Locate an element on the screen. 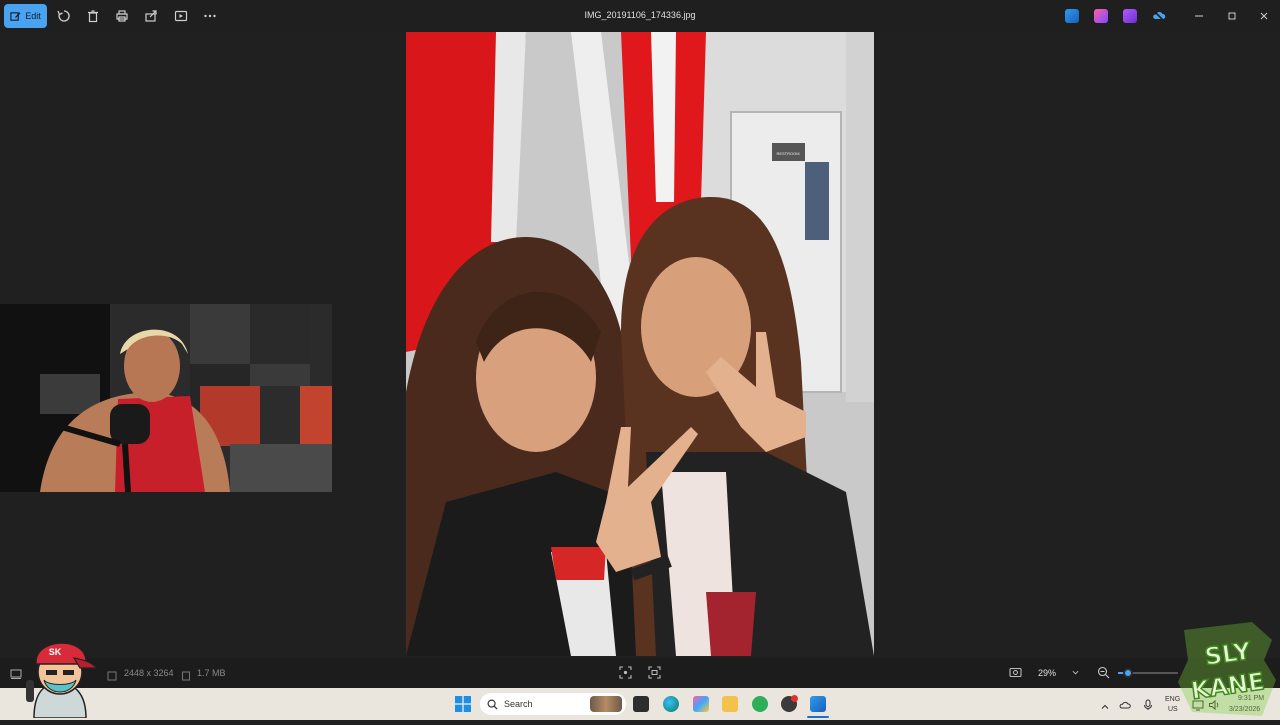 The height and width of the screenshot is (725, 1280). cloud-sync-icon is located at coordinates (1125, 704).